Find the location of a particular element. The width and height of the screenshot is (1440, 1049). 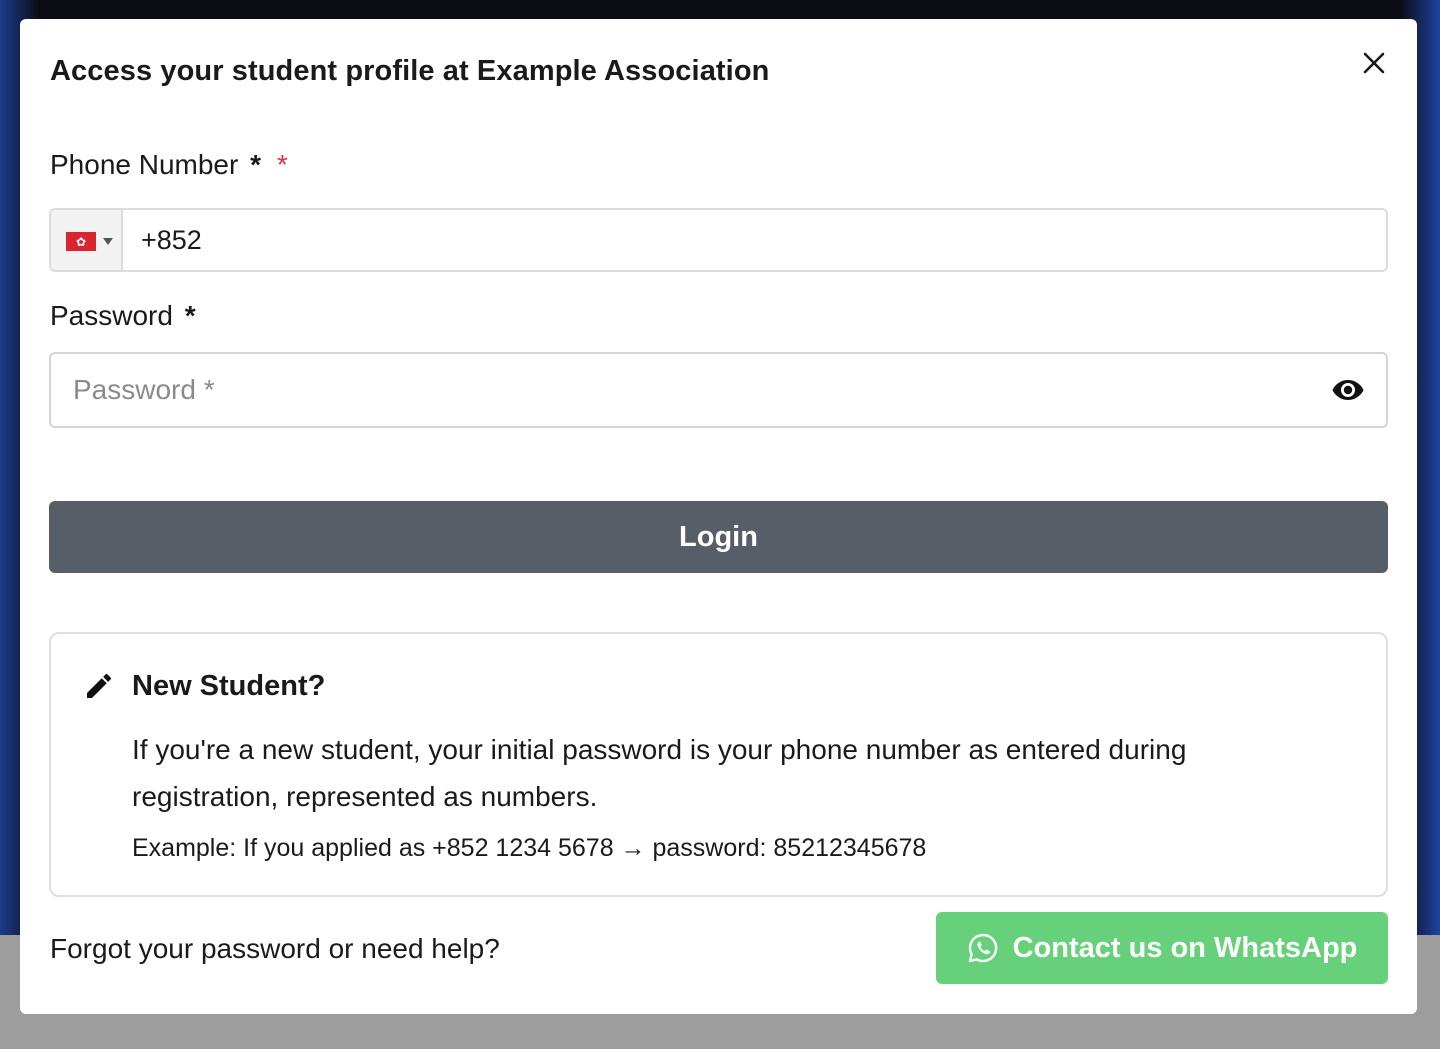

password-required-mark: * is located at coordinates (190, 315).